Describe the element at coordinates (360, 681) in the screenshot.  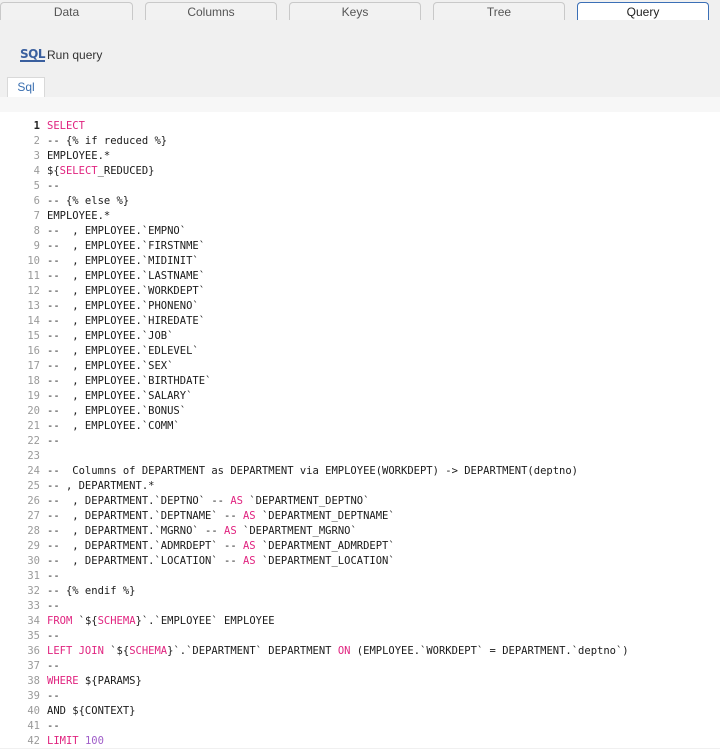
I see `code-line: 38 WHERE ${PARAMS}` at that location.